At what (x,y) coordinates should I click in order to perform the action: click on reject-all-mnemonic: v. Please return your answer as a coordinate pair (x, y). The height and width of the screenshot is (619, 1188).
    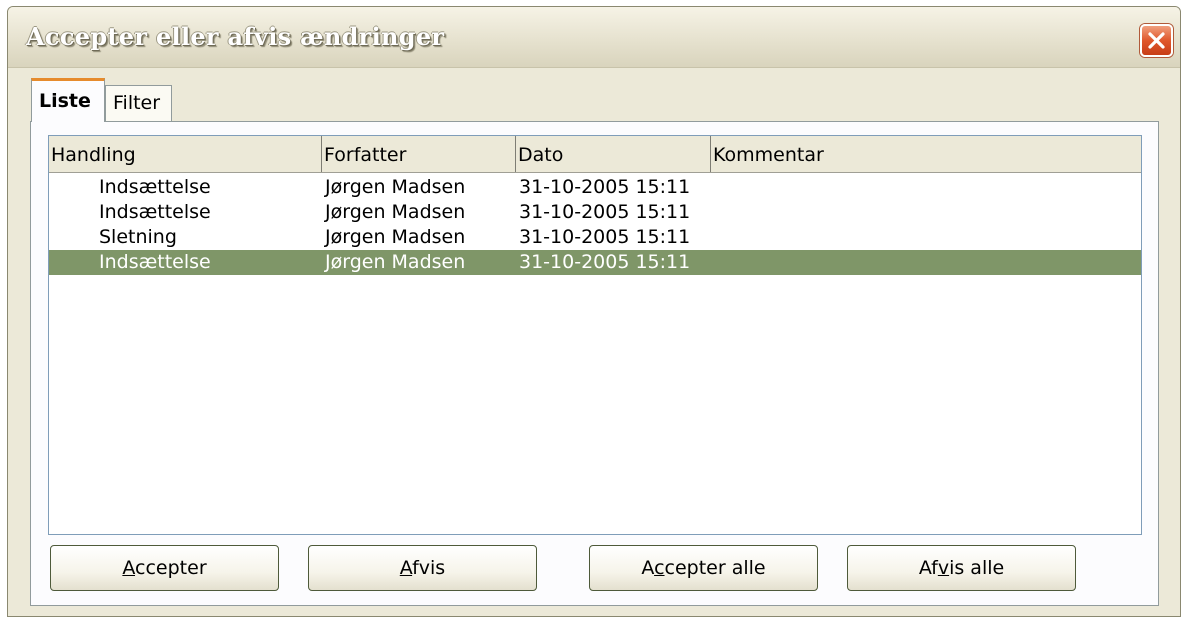
    Looking at the image, I should click on (943, 568).